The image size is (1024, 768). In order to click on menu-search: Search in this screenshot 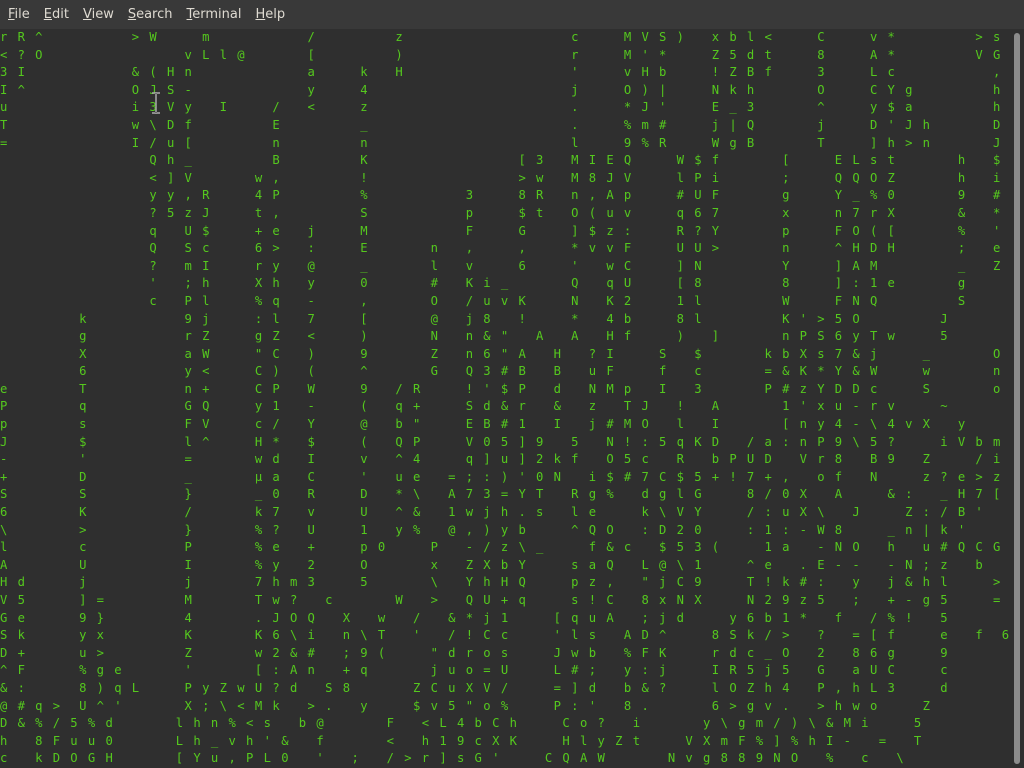, I will do `click(150, 14)`.